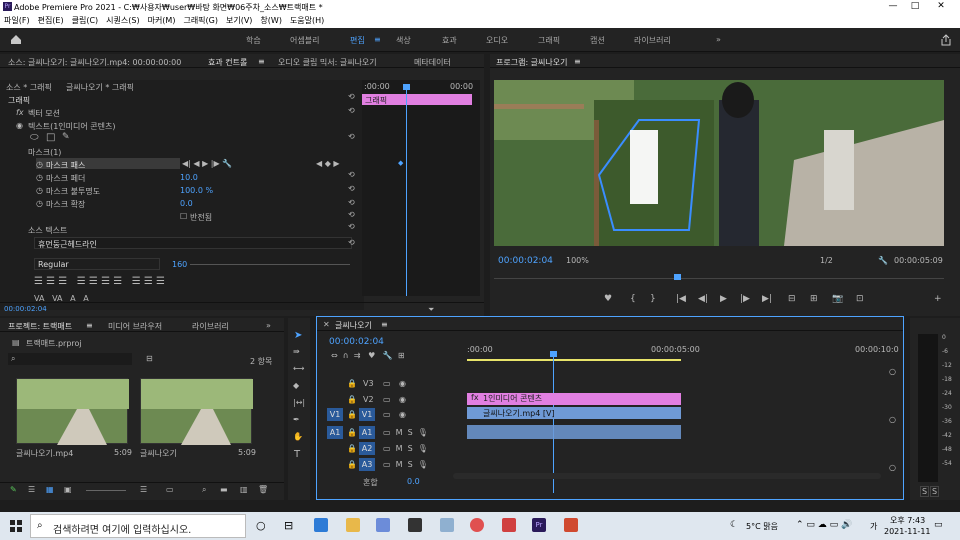  I want to click on selection-tool-icon: ➤, so click(298, 335).